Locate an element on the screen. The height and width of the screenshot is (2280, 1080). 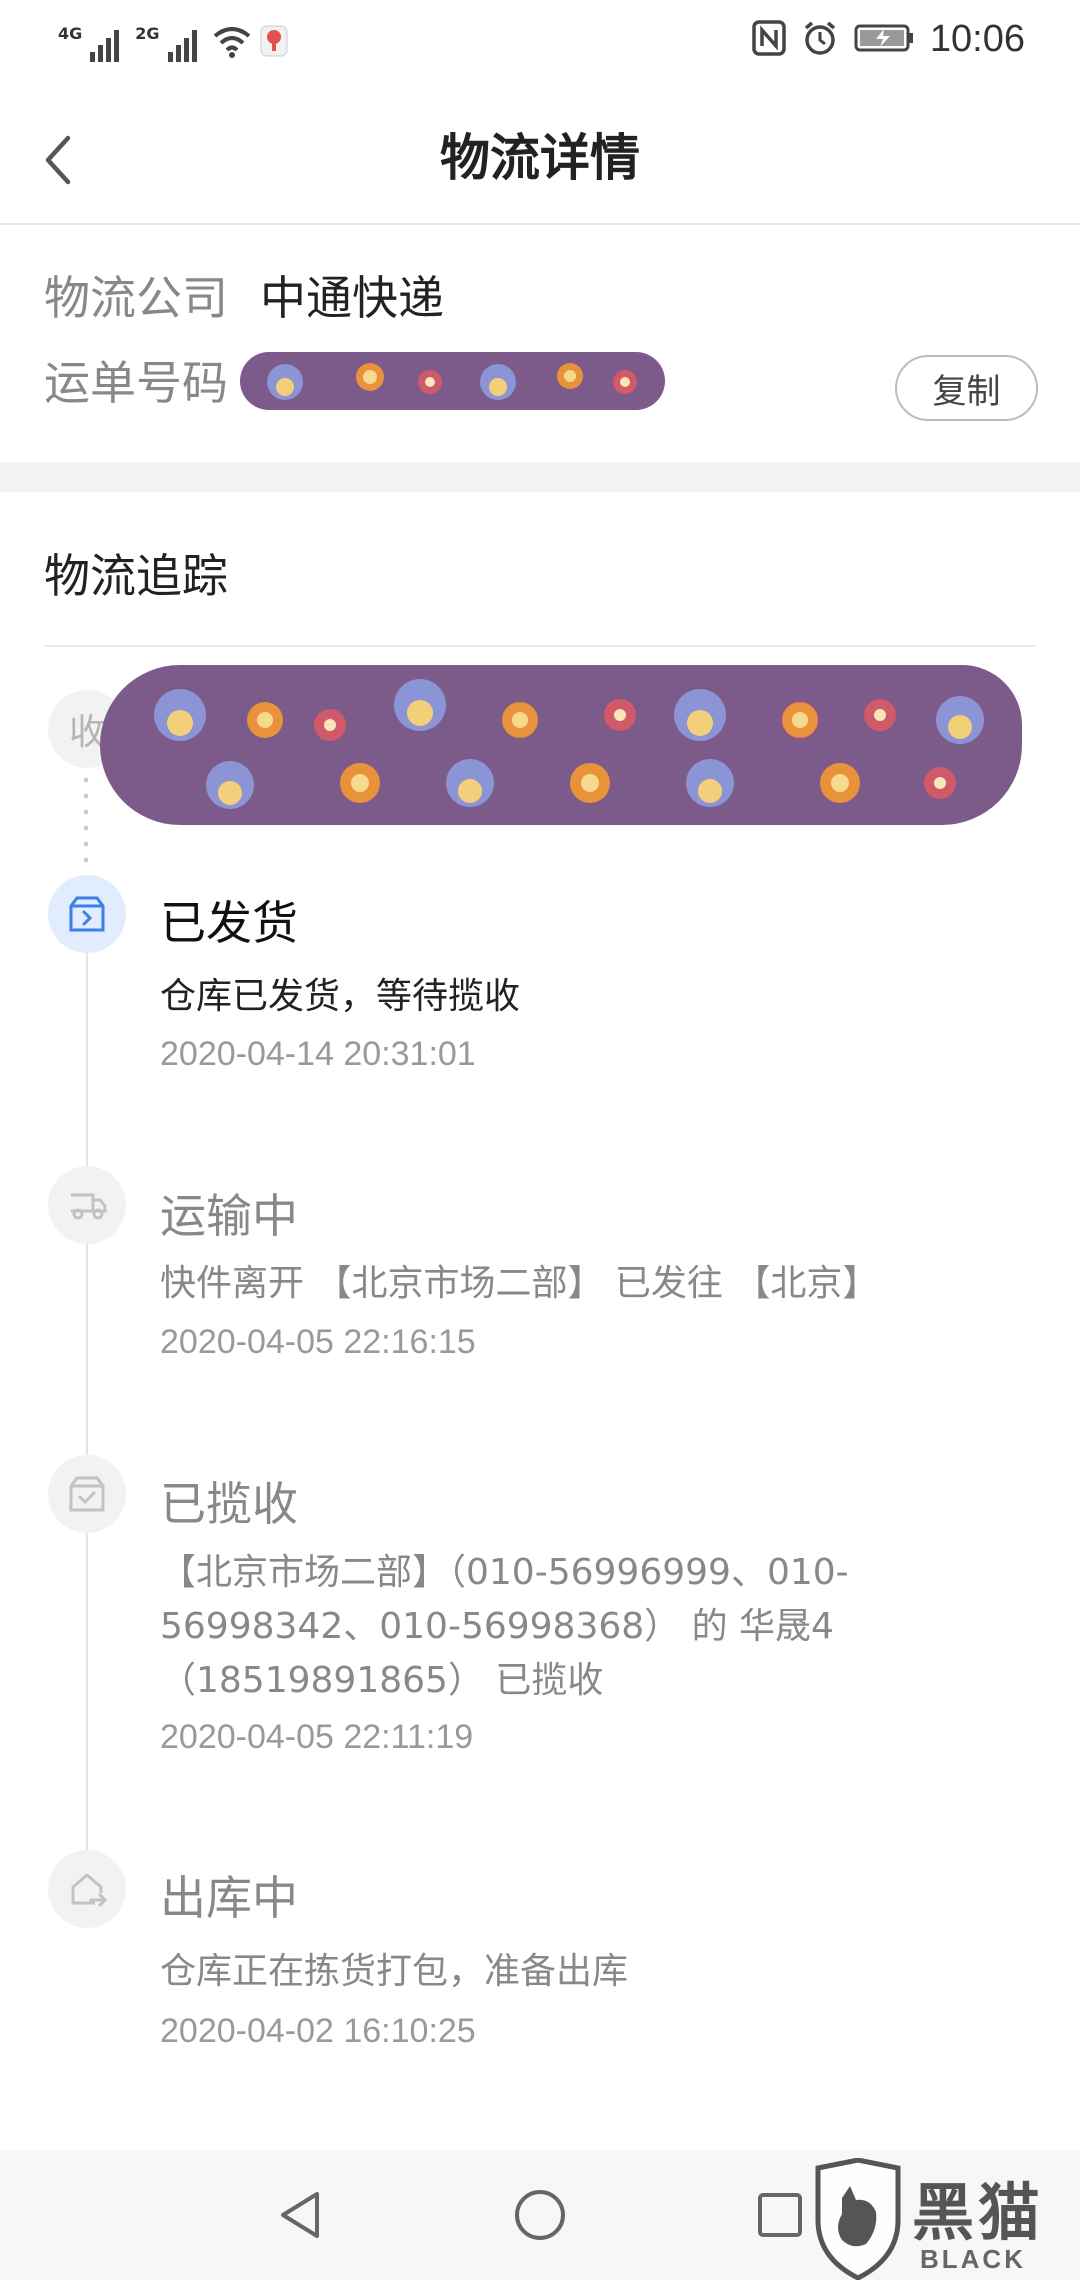
company-row: 物流公司 中通快递 is located at coordinates (244, 295).